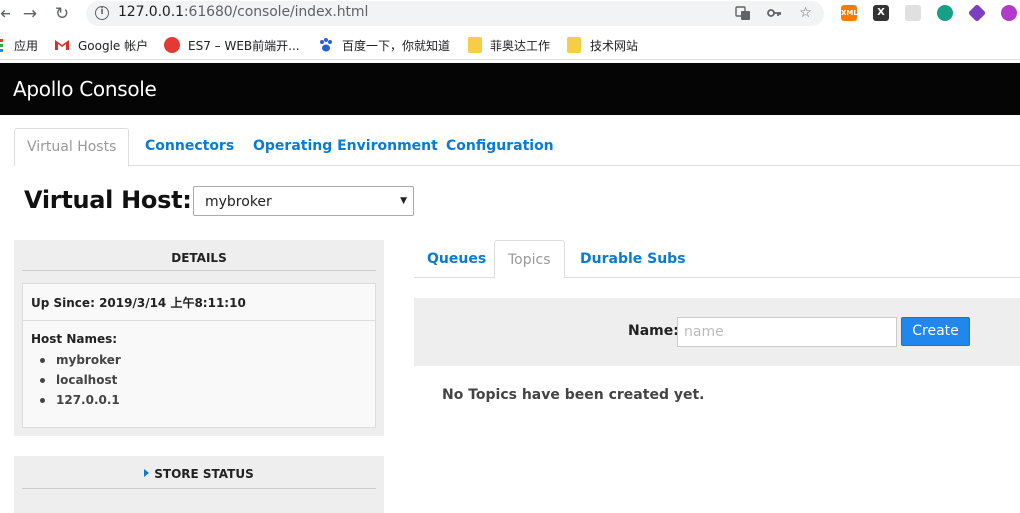 Image resolution: width=1020 pixels, height=513 pixels. What do you see at coordinates (614, 46) in the screenshot?
I see `bookmark-folder-tech: 技术网站` at bounding box center [614, 46].